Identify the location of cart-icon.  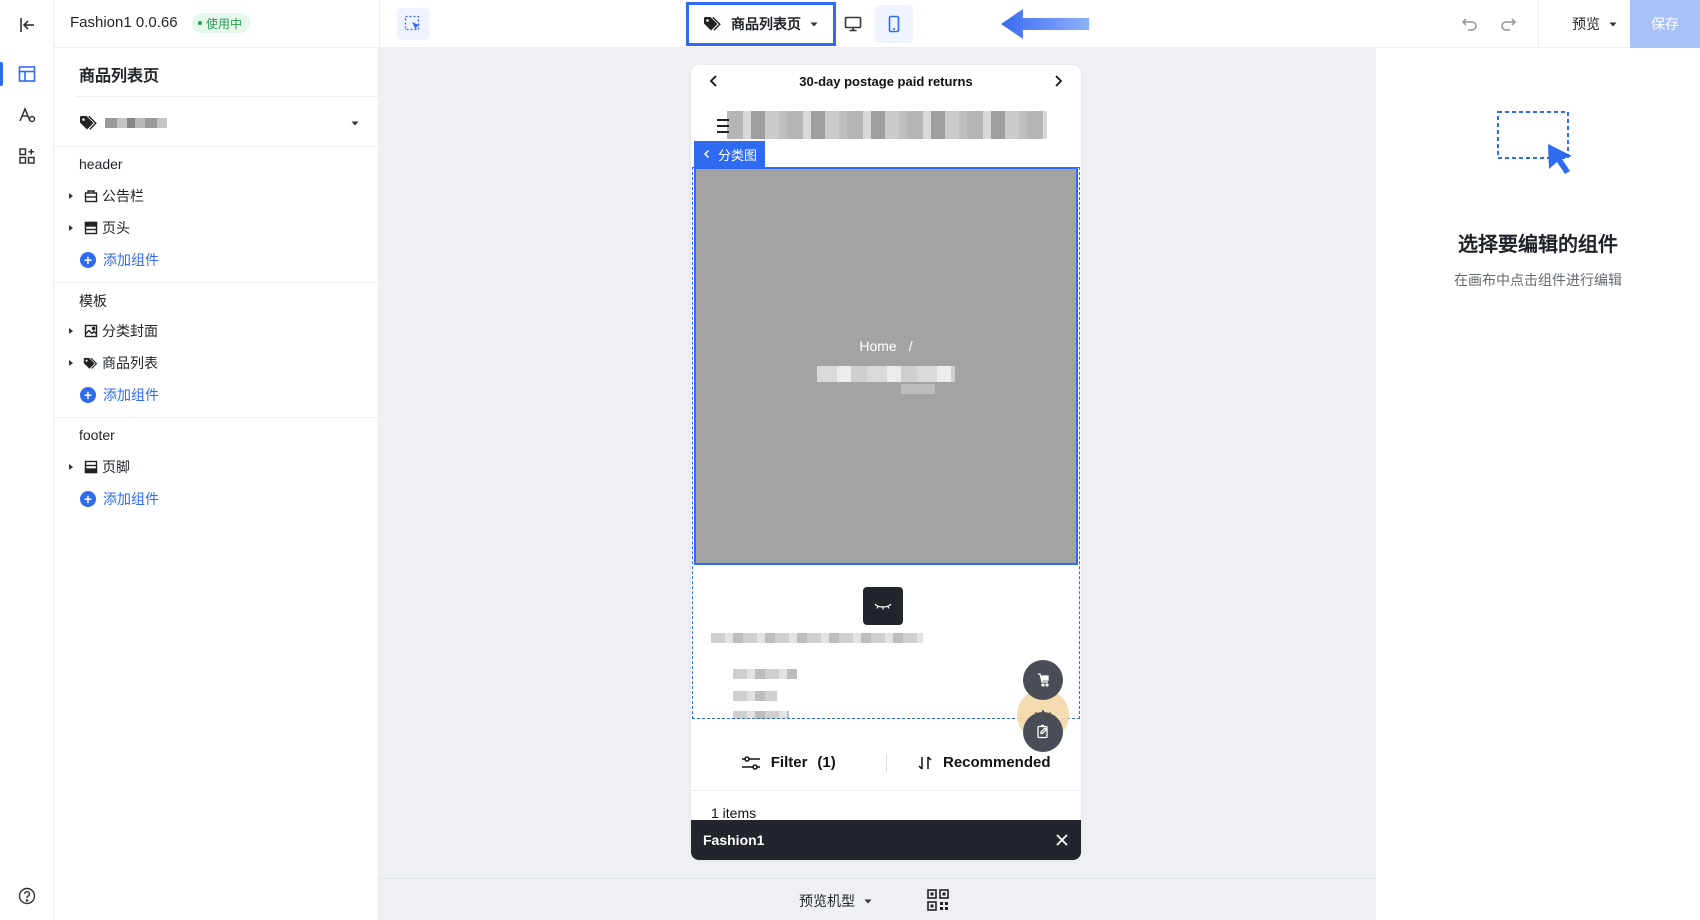
(1043, 680).